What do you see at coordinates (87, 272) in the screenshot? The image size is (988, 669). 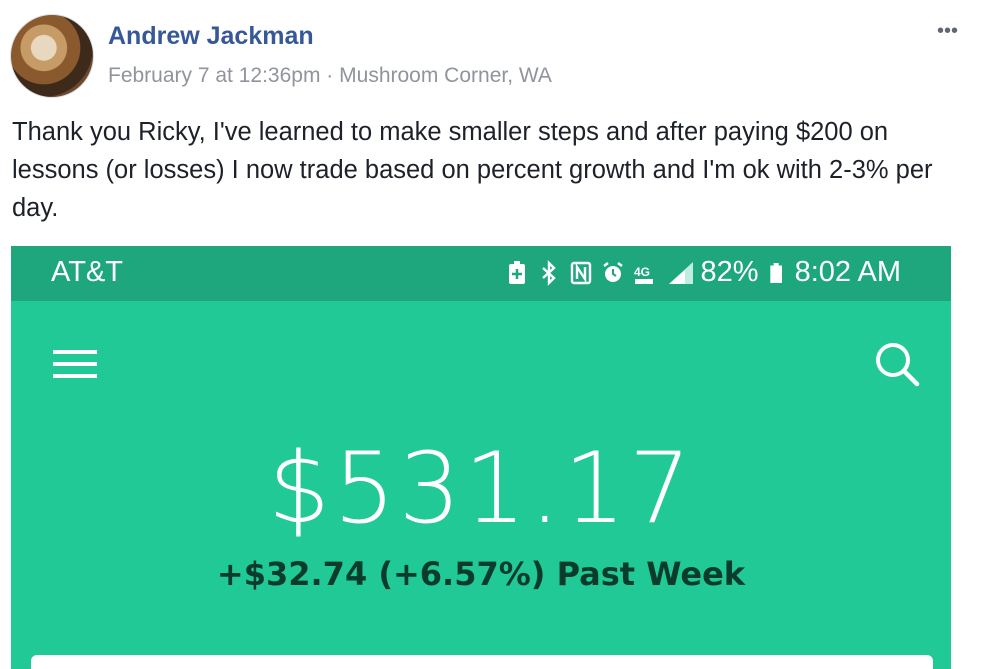 I see `carrier-label: AT&T` at bounding box center [87, 272].